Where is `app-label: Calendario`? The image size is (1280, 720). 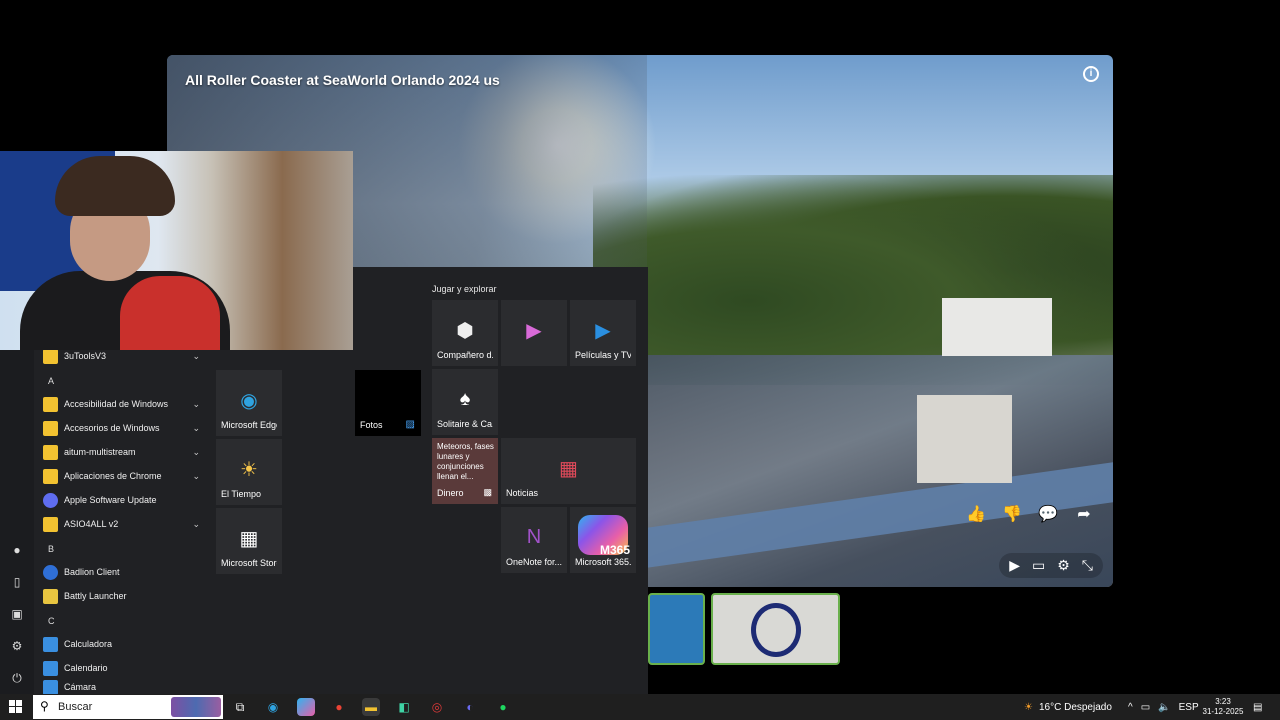 app-label: Calendario is located at coordinates (86, 668).